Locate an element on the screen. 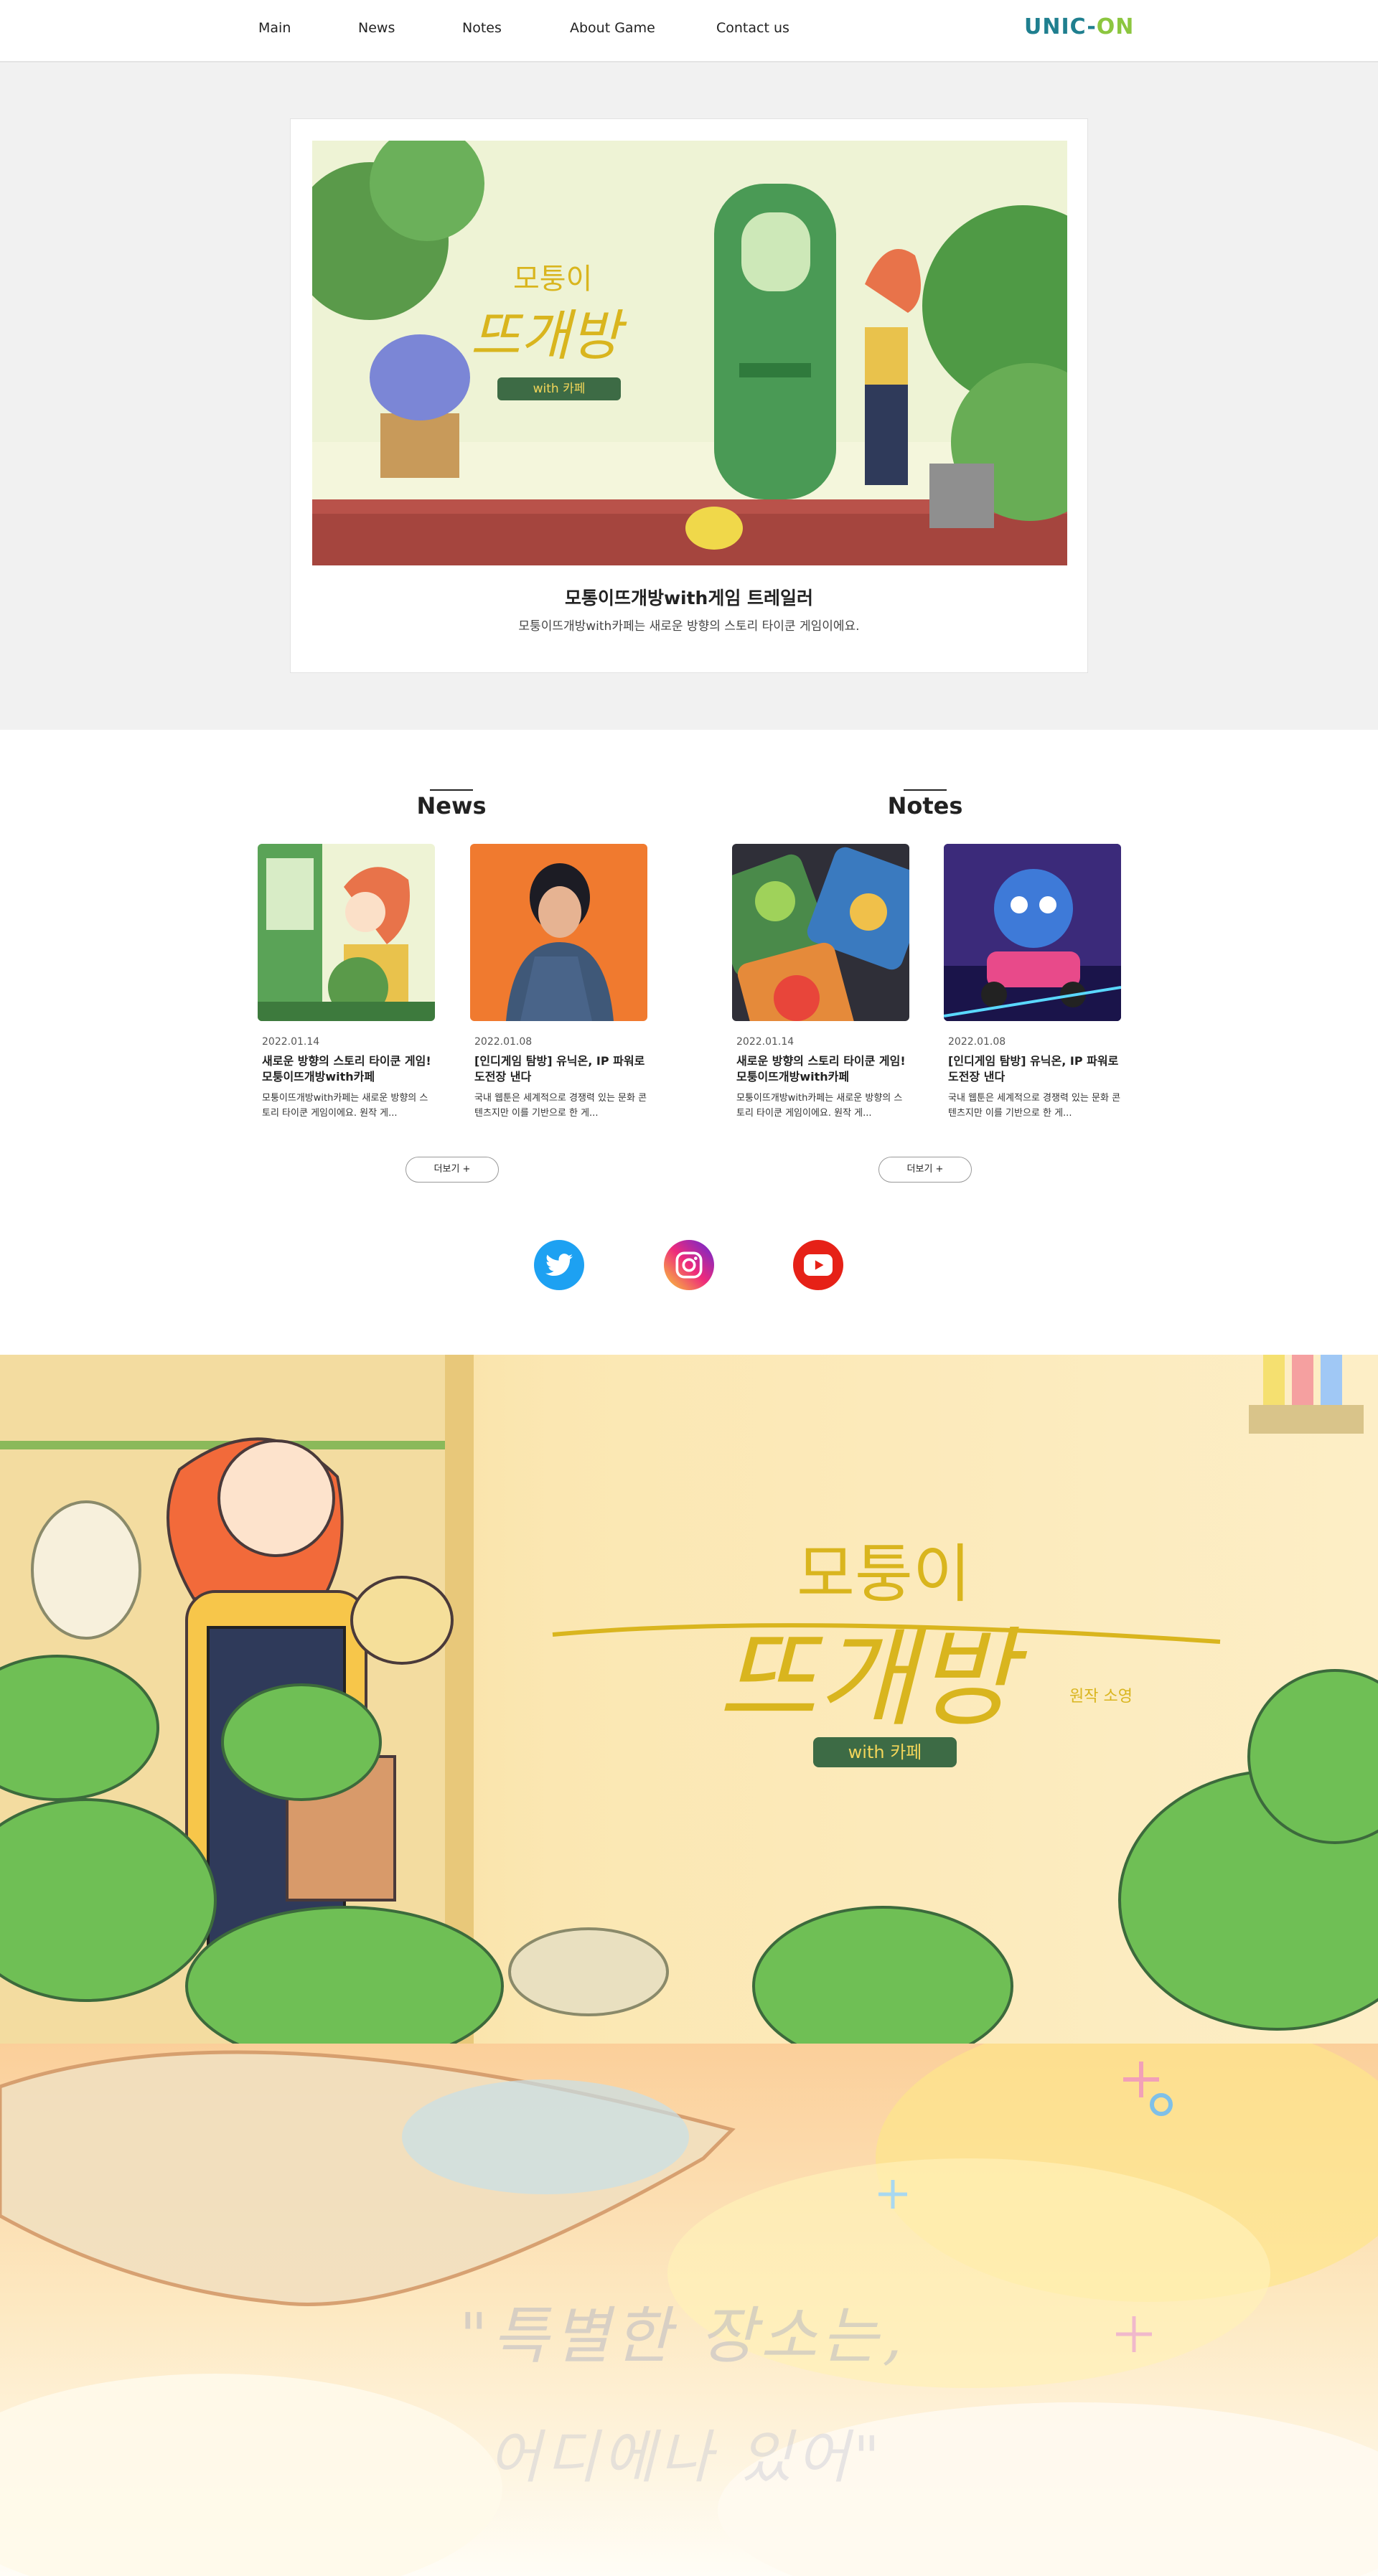 The height and width of the screenshot is (2576, 1378). banner-title-main: 뜨개방 is located at coordinates (867, 1679).